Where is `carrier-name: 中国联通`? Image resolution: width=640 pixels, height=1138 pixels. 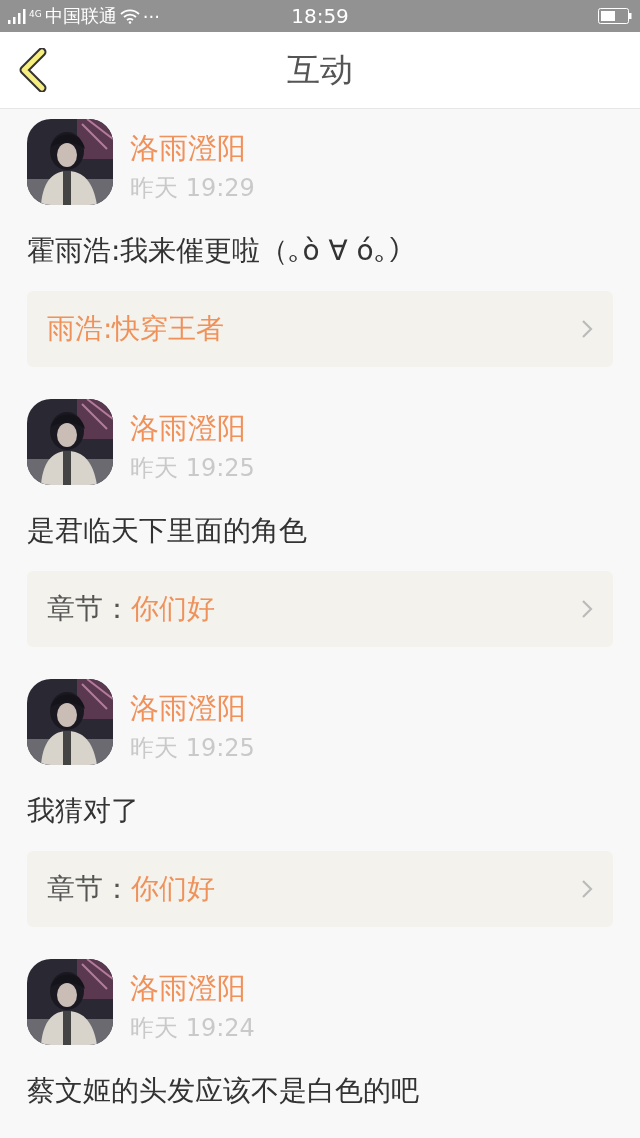 carrier-name: 中国联通 is located at coordinates (80, 16).